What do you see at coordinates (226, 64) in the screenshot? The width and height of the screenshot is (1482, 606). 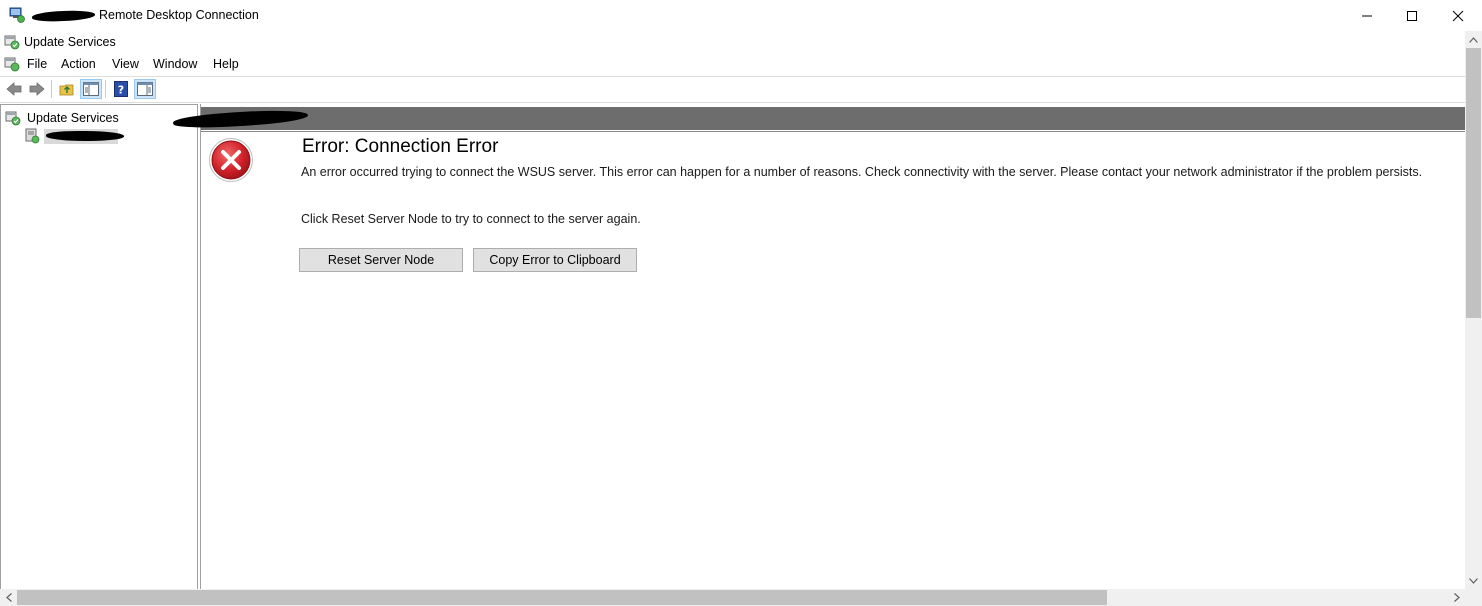 I see `menu-help: Help` at bounding box center [226, 64].